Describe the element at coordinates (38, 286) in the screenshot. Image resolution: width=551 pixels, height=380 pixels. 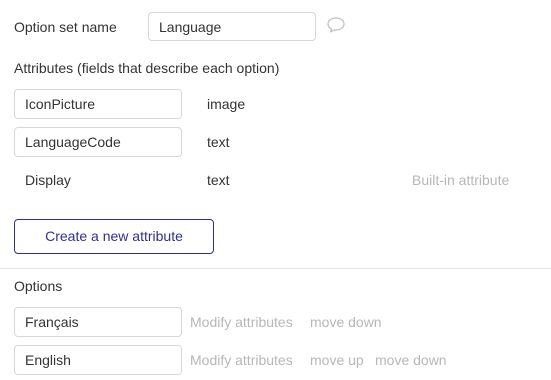
I see `options-heading: Options` at that location.